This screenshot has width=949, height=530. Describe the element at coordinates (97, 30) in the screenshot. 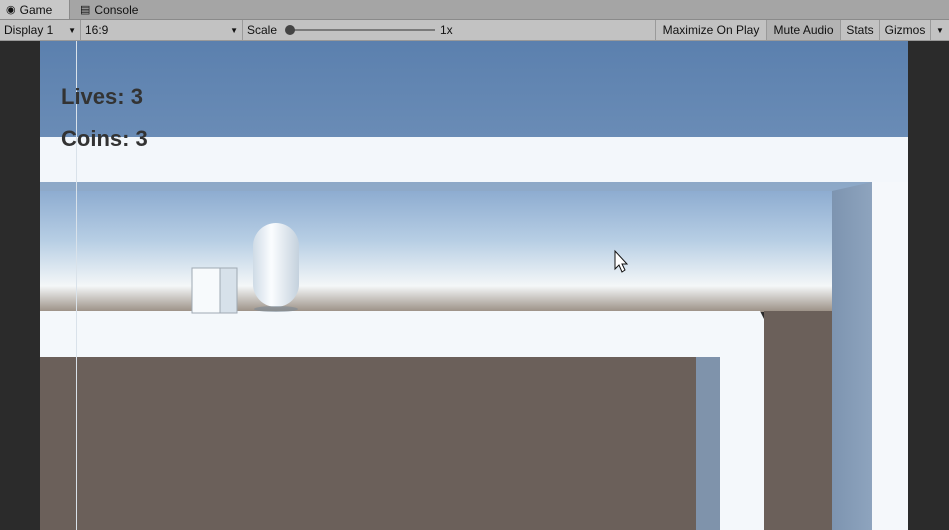

I see `aspect-value: 16:9` at that location.